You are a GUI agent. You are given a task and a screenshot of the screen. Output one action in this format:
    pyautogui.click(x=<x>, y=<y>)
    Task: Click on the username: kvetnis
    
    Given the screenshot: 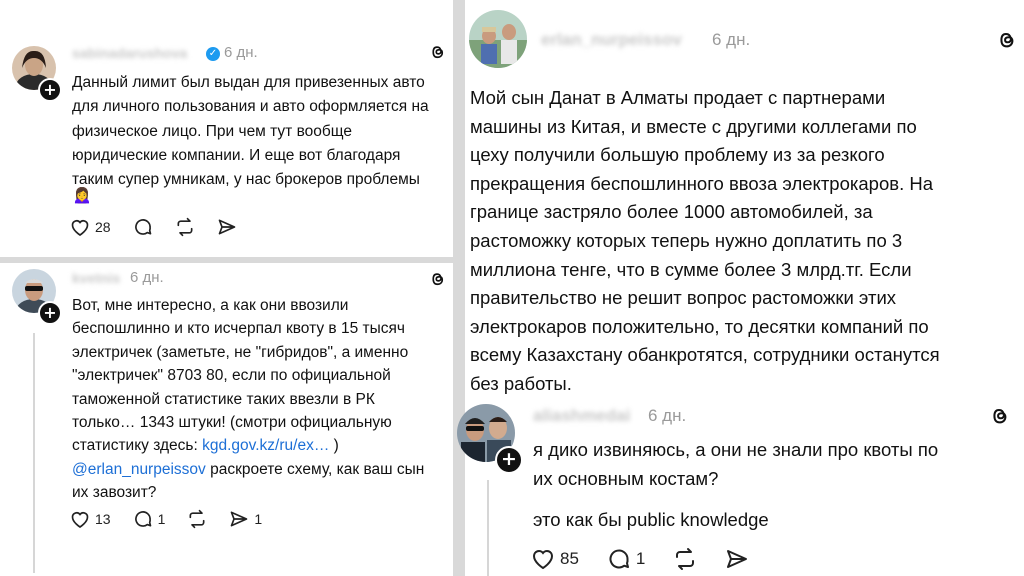 What is the action you would take?
    pyautogui.click(x=96, y=278)
    